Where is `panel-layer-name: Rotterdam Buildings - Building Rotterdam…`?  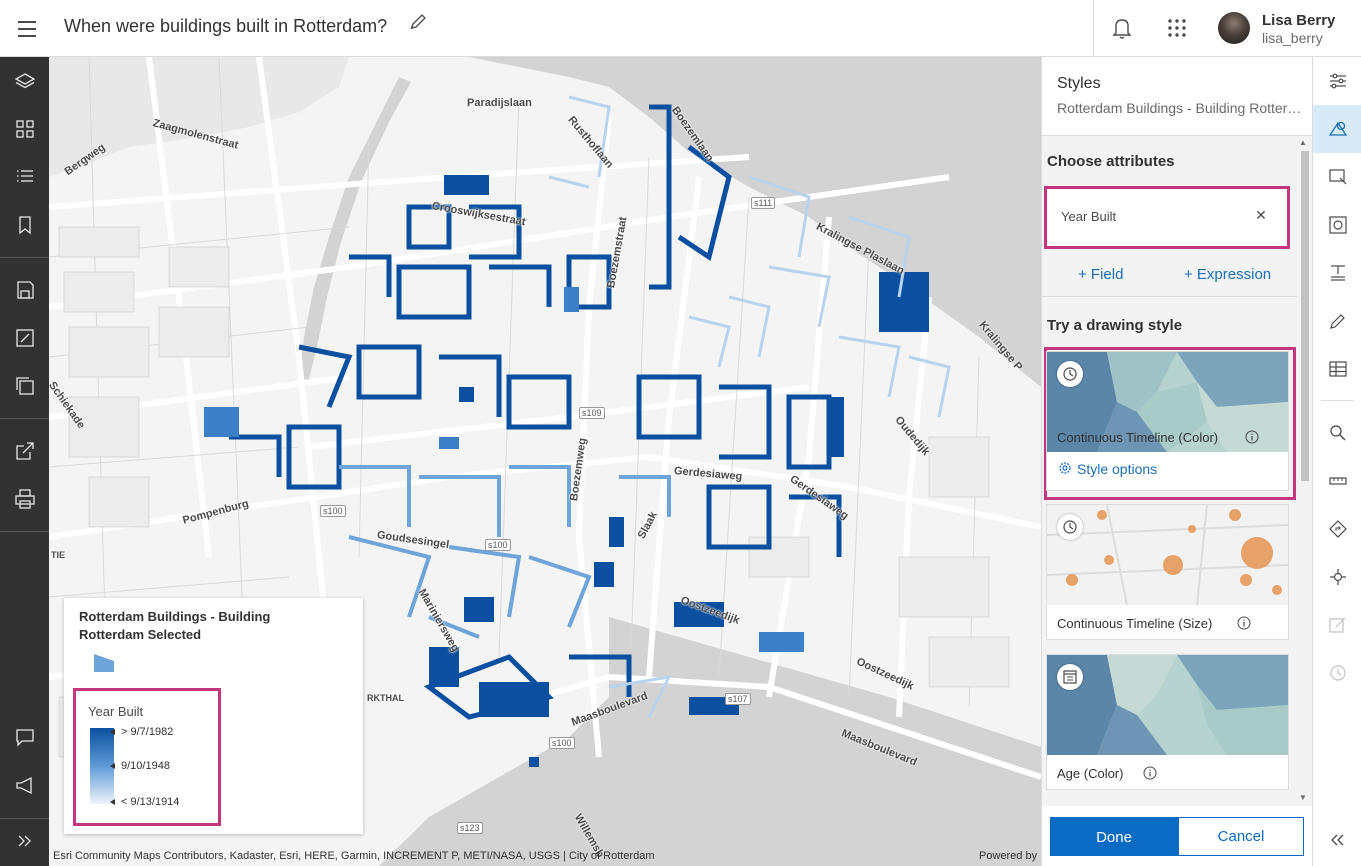
panel-layer-name: Rotterdam Buildings - Building Rotterdam… is located at coordinates (1179, 108).